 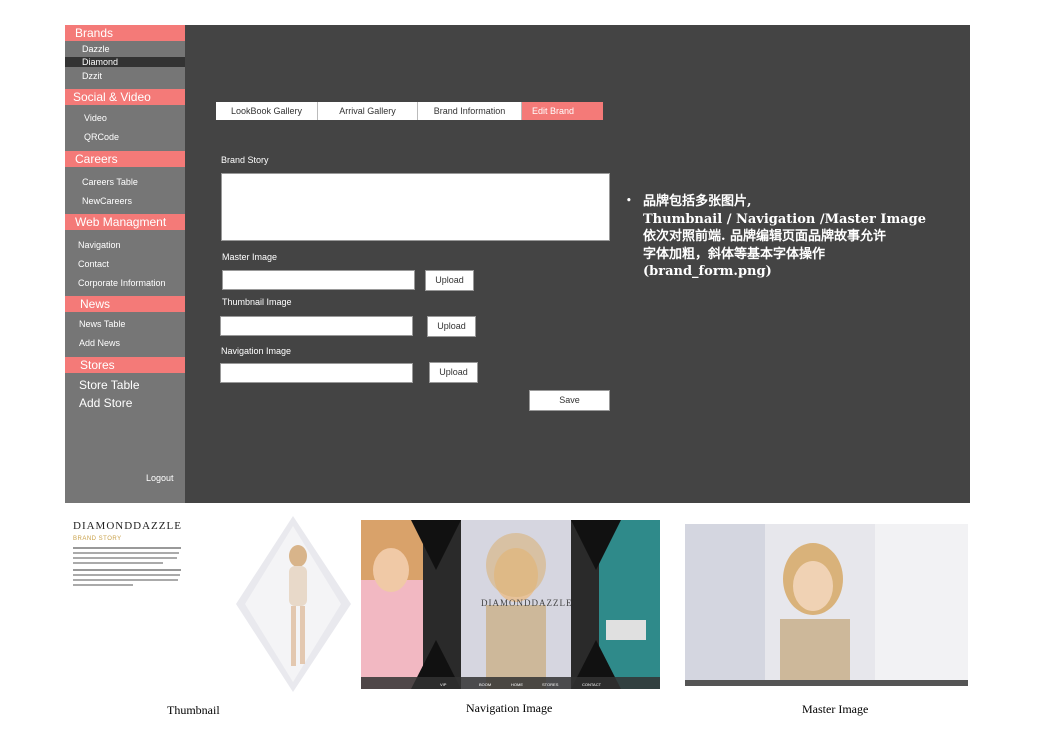 What do you see at coordinates (443, 684) in the screenshot?
I see `nav-preview-item: VIP` at bounding box center [443, 684].